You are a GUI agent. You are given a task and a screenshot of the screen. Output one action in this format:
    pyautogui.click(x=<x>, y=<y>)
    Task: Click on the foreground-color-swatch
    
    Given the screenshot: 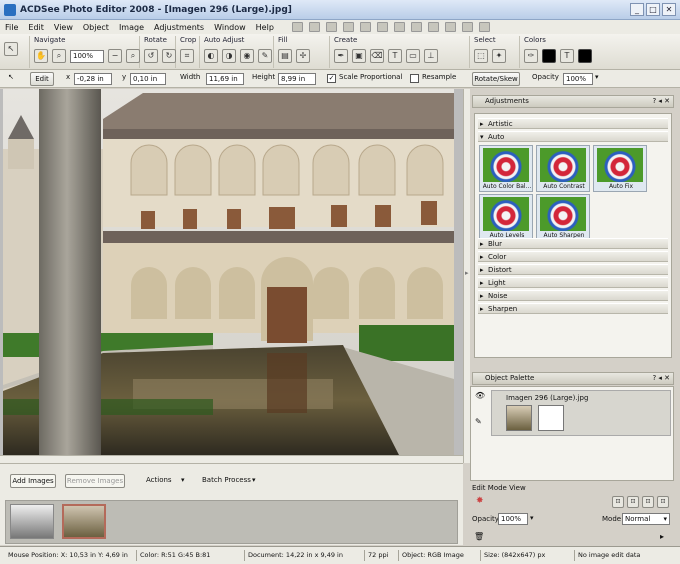 What is the action you would take?
    pyautogui.click(x=549, y=56)
    